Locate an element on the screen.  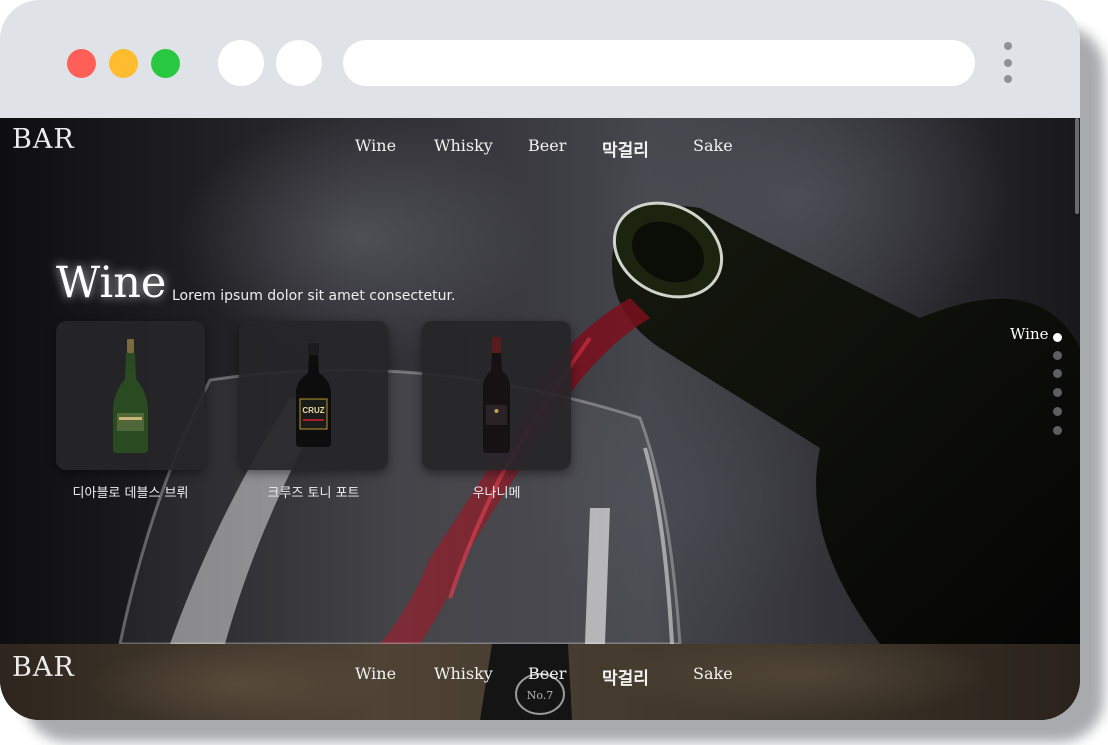
section-subtitle: Lorem ipsum dolor sit amet consectetur. is located at coordinates (314, 296).